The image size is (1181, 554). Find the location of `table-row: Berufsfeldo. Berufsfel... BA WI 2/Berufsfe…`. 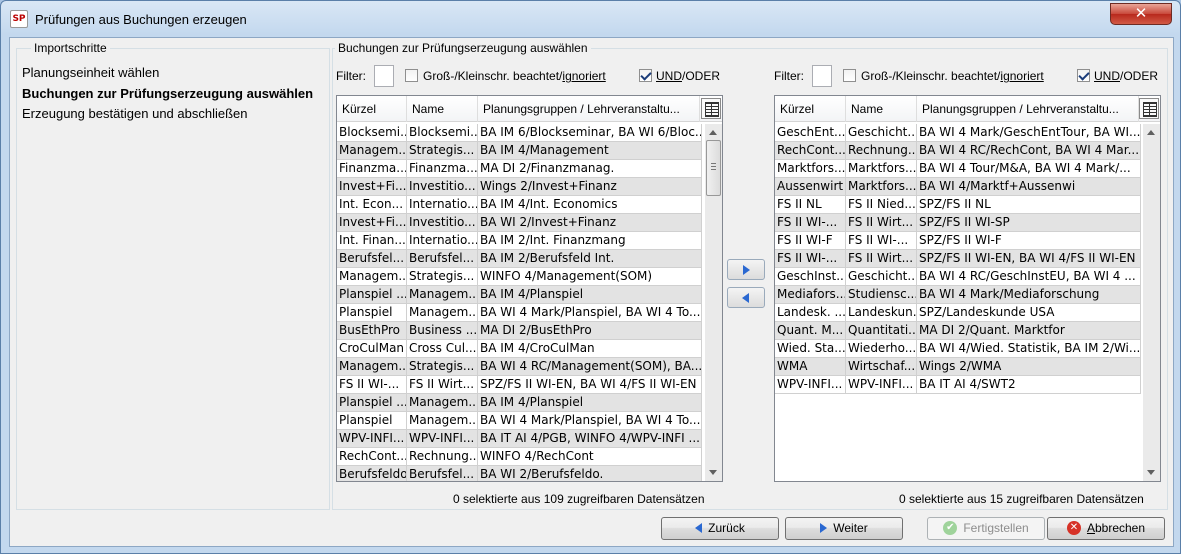

table-row: Berufsfeldo. Berufsfel... BA WI 2/Berufsfe… is located at coordinates (519, 473).